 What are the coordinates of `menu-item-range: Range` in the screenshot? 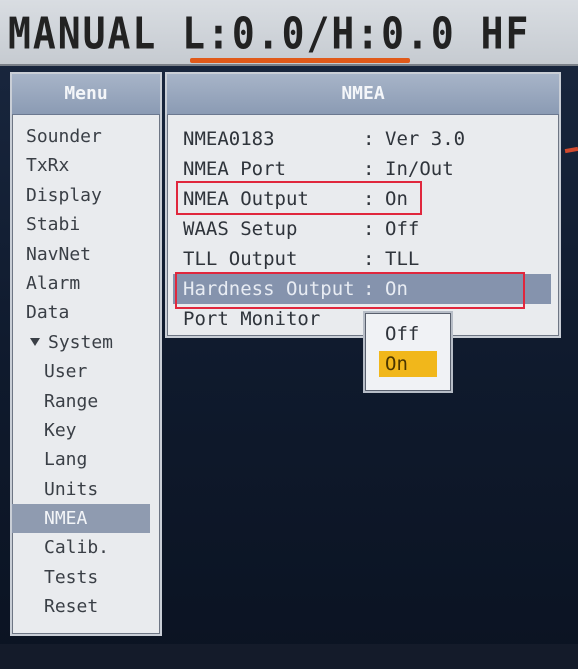 It's located at (86, 401).